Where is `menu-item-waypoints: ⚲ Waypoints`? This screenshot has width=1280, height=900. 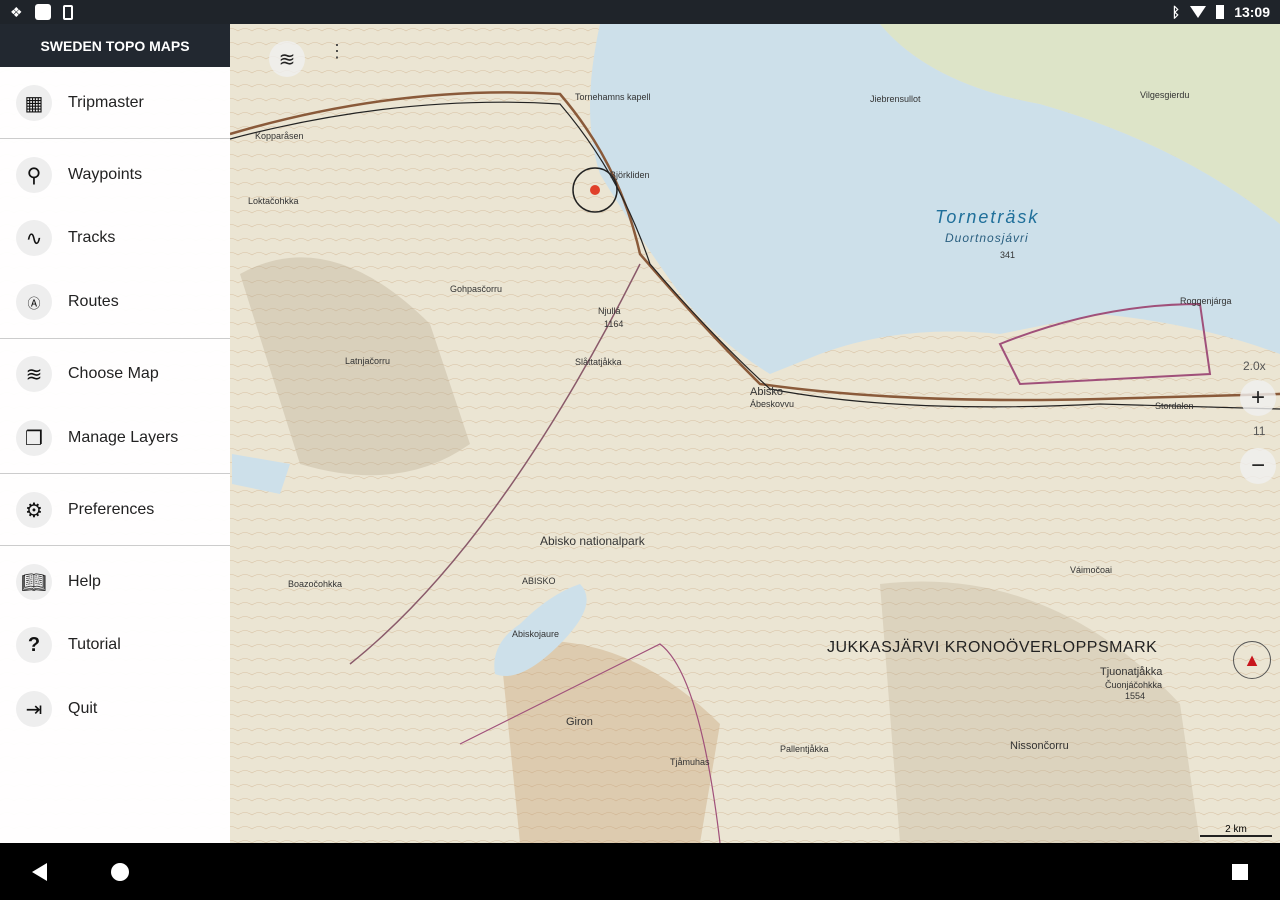
menu-item-waypoints: ⚲ Waypoints is located at coordinates (115, 175).